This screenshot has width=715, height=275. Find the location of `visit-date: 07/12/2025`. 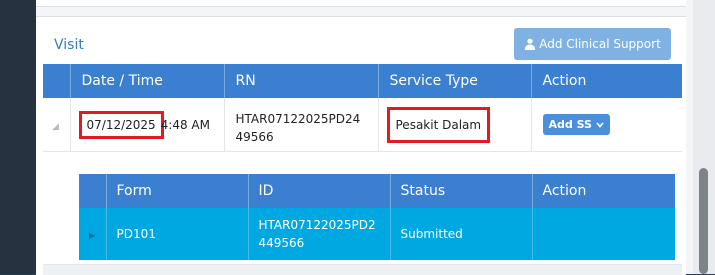

visit-date: 07/12/2025 is located at coordinates (121, 124).